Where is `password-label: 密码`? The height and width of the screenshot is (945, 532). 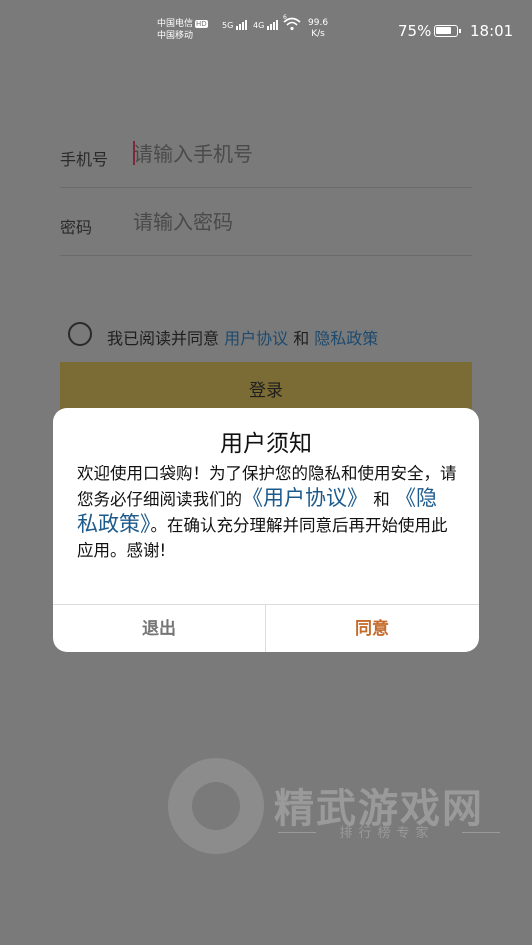 password-label: 密码 is located at coordinates (76, 227).